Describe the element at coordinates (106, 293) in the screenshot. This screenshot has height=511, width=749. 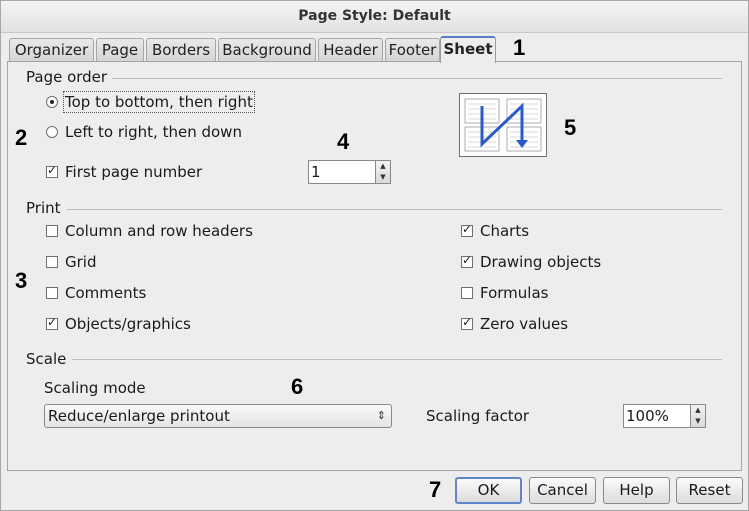
I see `checkbox-label: Comments` at that location.